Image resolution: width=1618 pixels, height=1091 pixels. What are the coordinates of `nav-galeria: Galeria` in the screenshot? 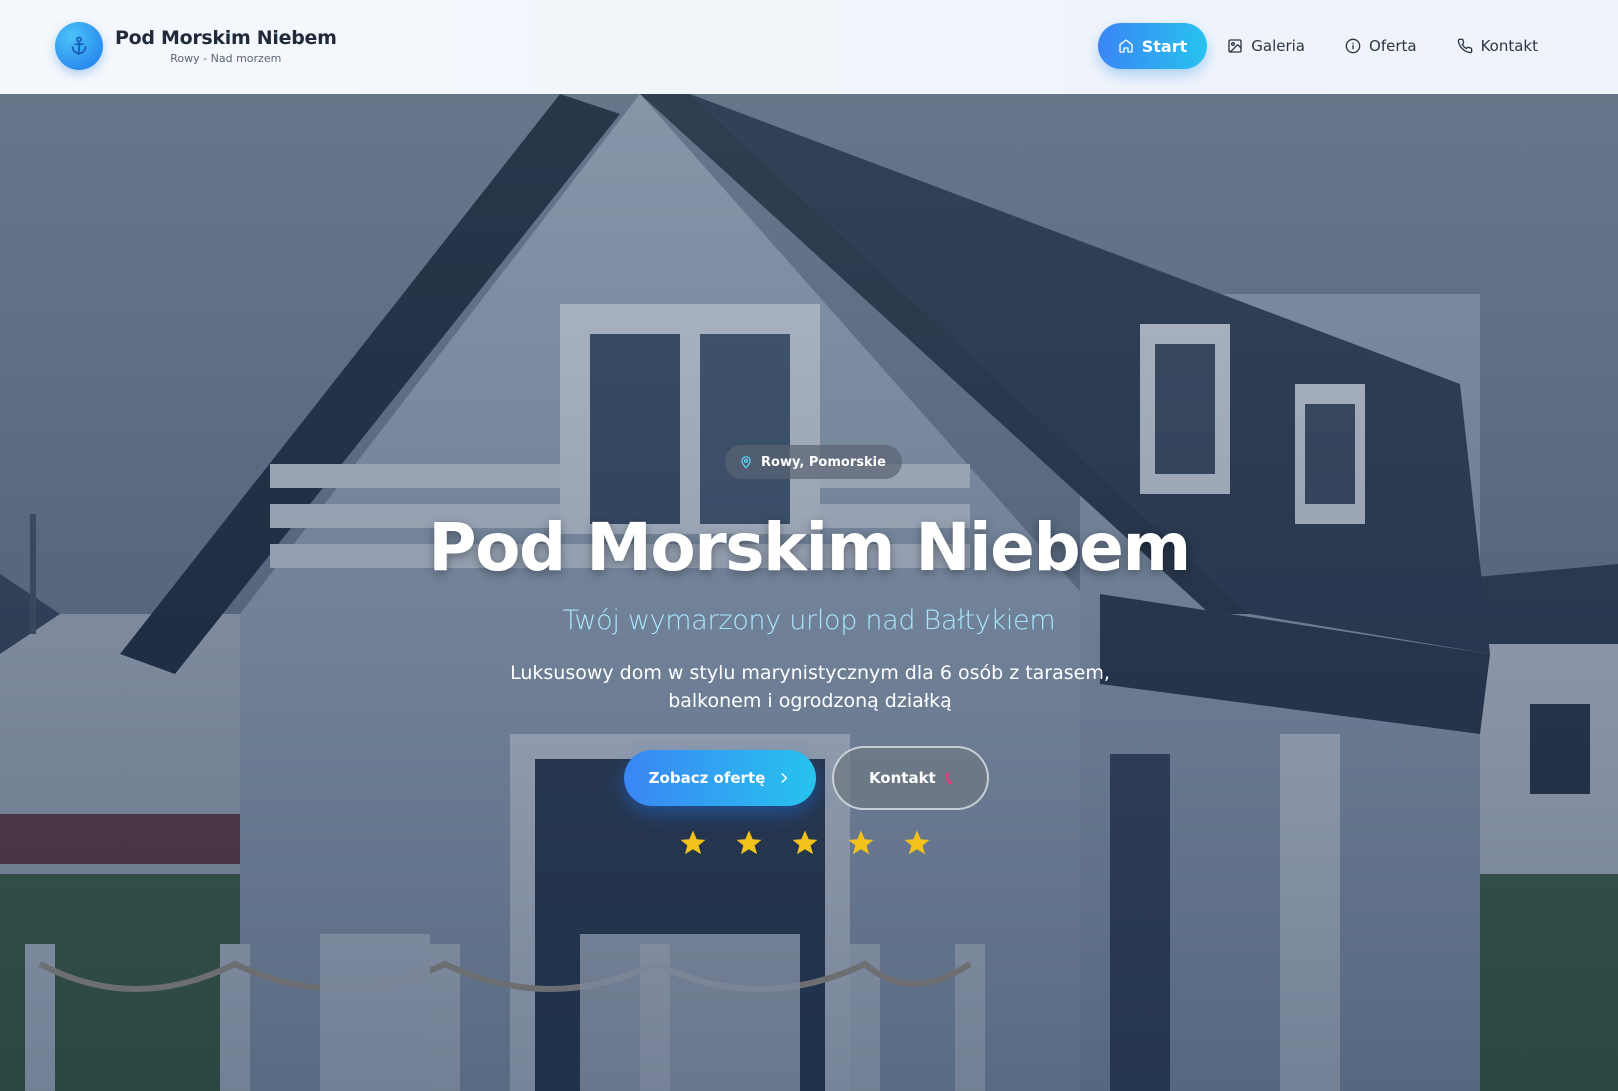 It's located at (1266, 46).